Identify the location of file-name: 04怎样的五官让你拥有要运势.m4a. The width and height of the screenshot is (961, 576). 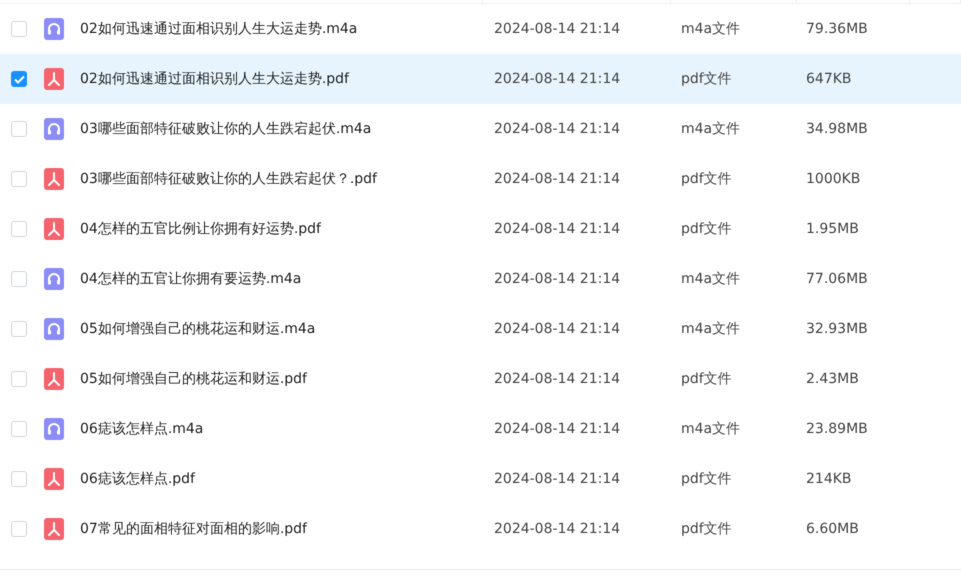
(287, 279).